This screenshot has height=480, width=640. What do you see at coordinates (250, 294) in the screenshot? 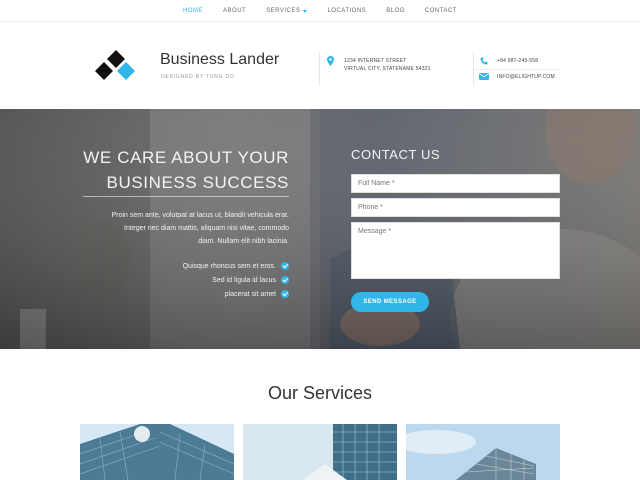
I see `checklist-text: placerat sit amet` at bounding box center [250, 294].